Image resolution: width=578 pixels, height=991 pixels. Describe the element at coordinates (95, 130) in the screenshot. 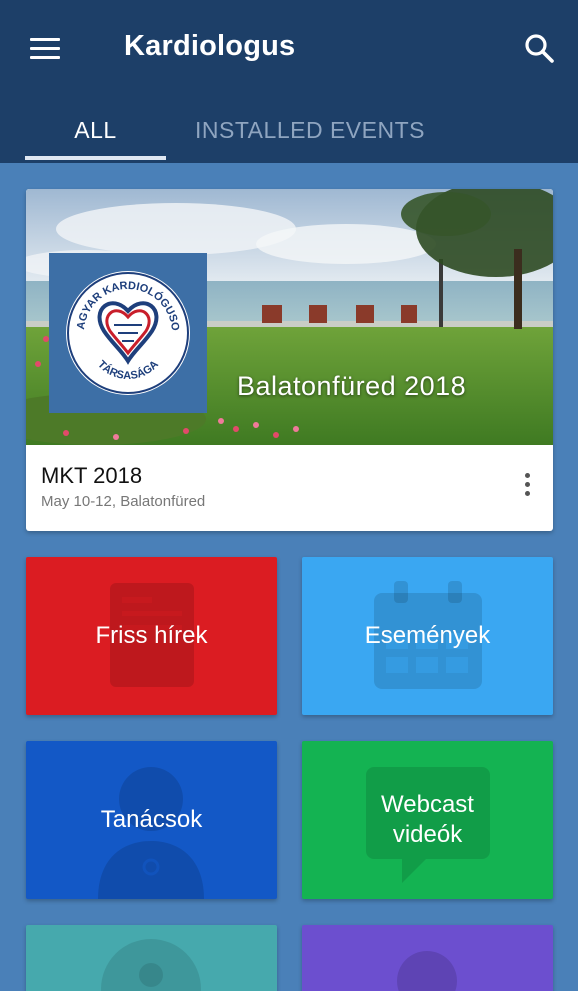

I see `tab-all: ALL` at that location.